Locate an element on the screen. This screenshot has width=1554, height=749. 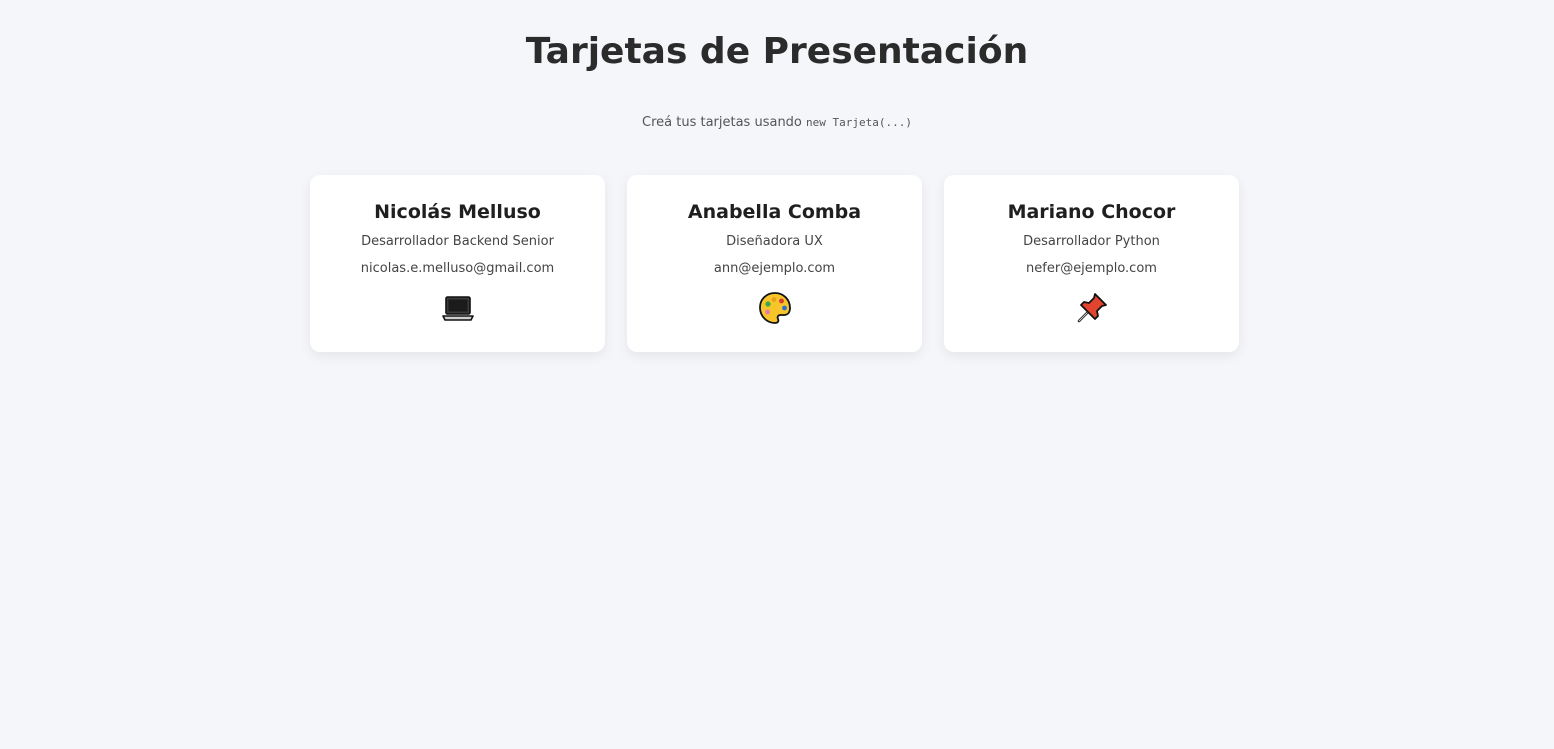
card-role: Diseñadora UX is located at coordinates (774, 241).